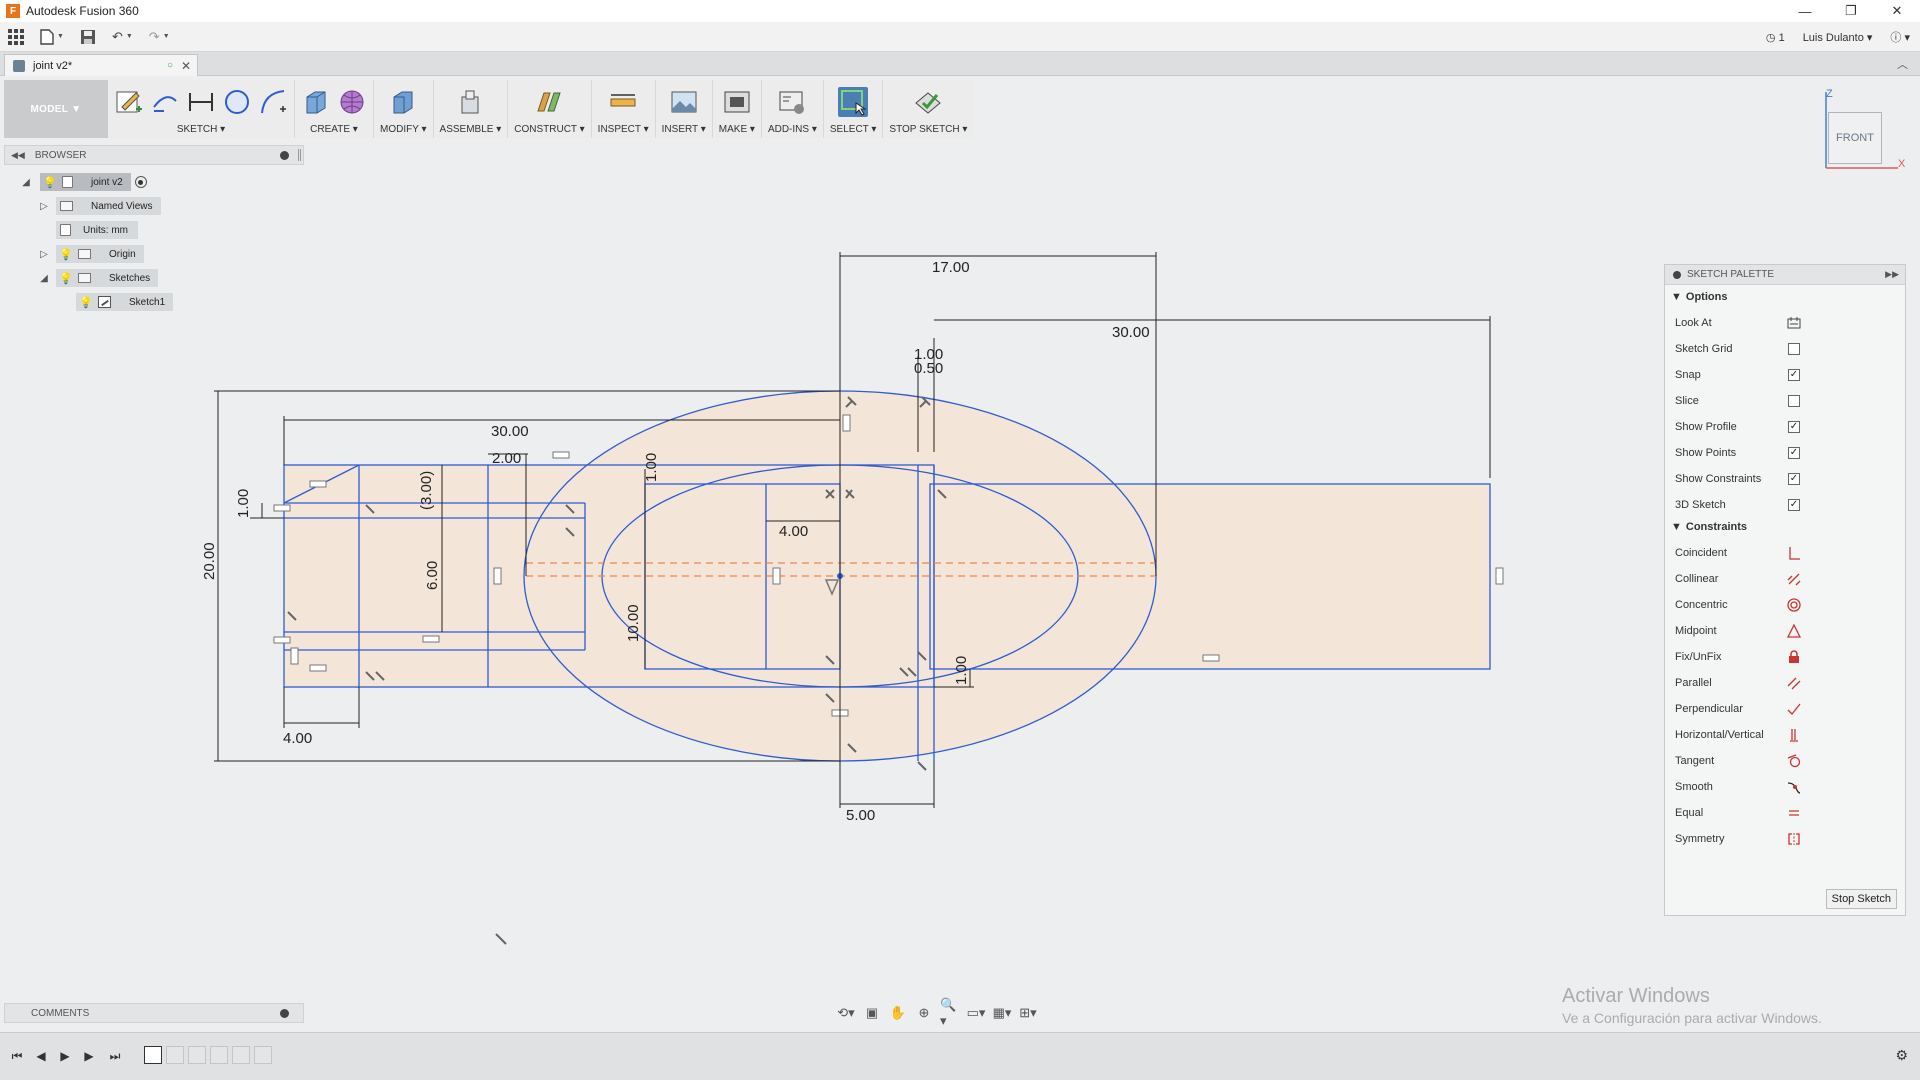 This screenshot has width=1920, height=1080. I want to click on user-menu: Luis Dulanto ▾, so click(1838, 37).